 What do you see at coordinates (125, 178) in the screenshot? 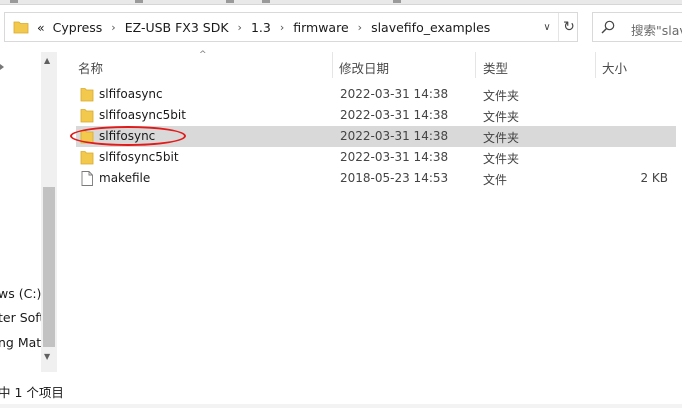
I see `file-name: makefile` at bounding box center [125, 178].